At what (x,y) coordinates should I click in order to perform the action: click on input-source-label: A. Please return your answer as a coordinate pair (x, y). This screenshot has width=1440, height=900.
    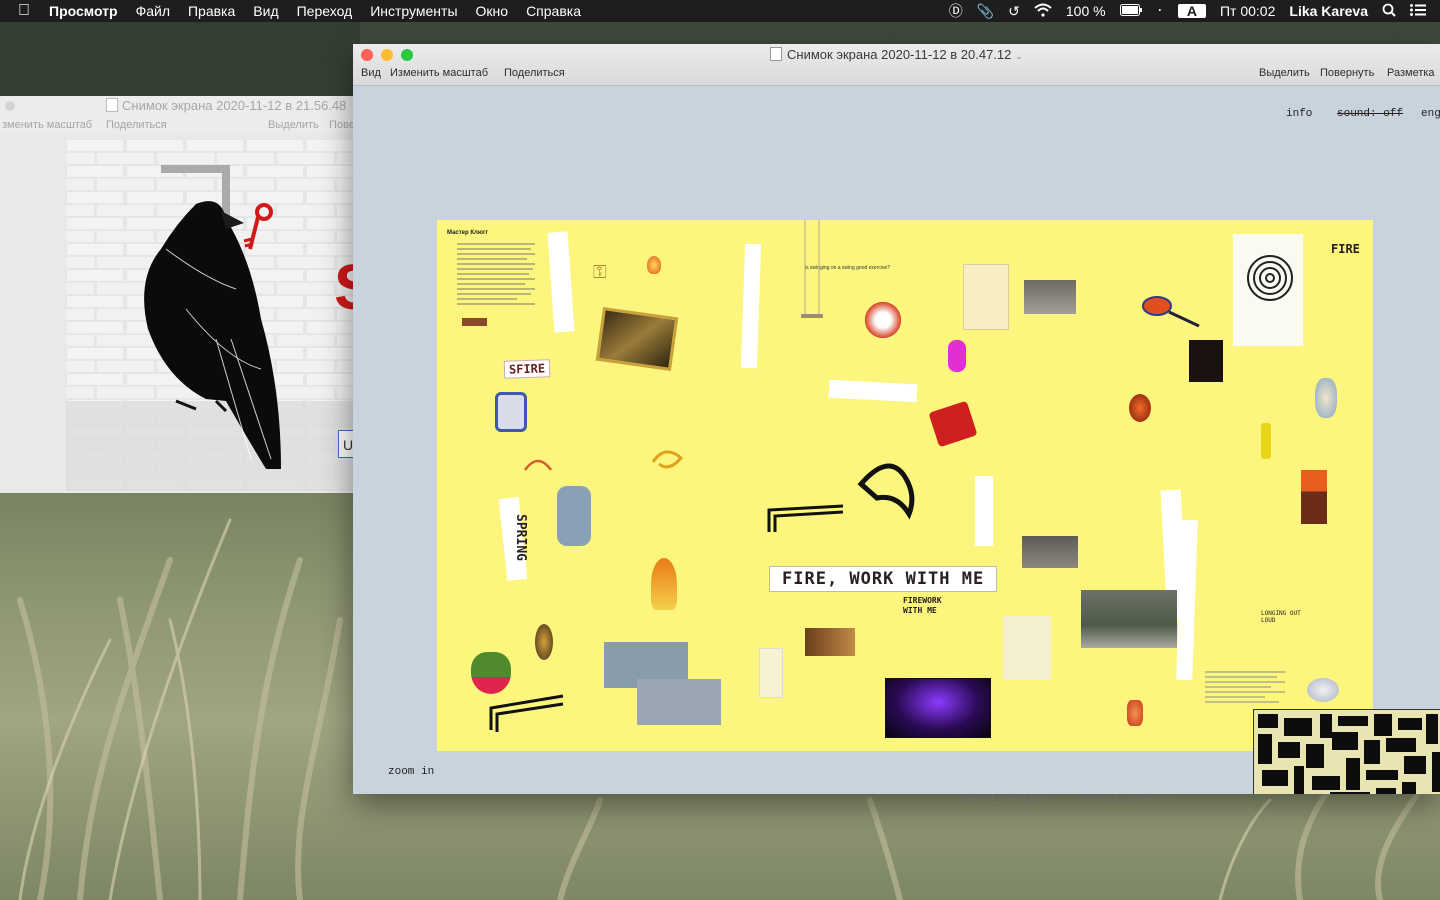
    Looking at the image, I should click on (1191, 11).